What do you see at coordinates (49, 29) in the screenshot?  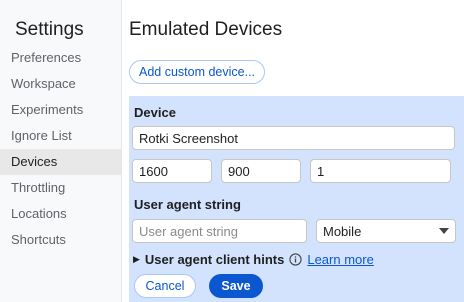 I see `sidebar-title: Settings` at bounding box center [49, 29].